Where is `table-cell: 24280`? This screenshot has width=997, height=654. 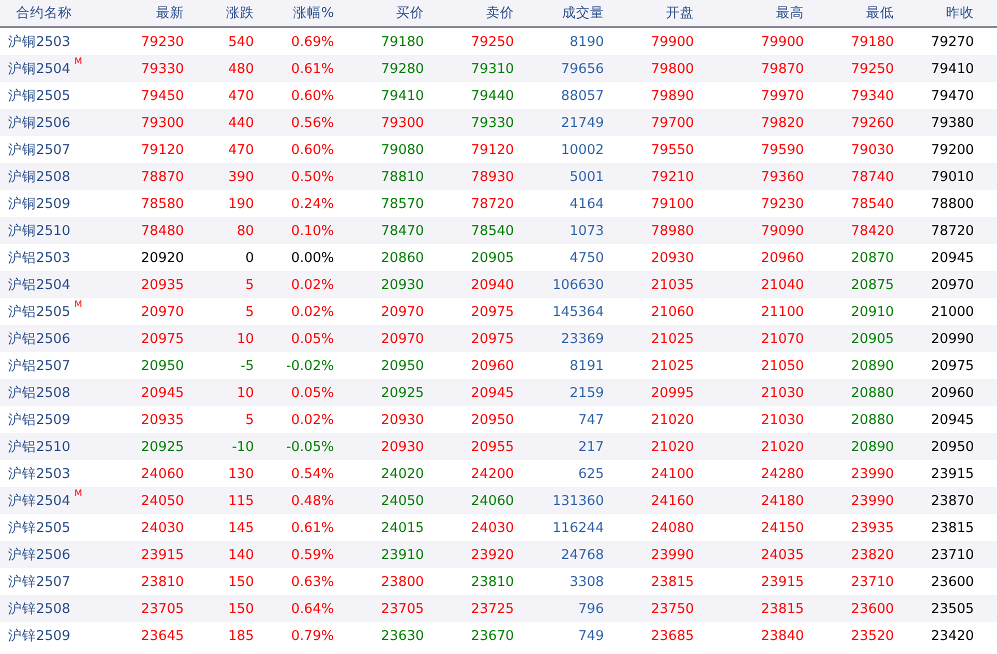 table-cell: 24280 is located at coordinates (782, 474).